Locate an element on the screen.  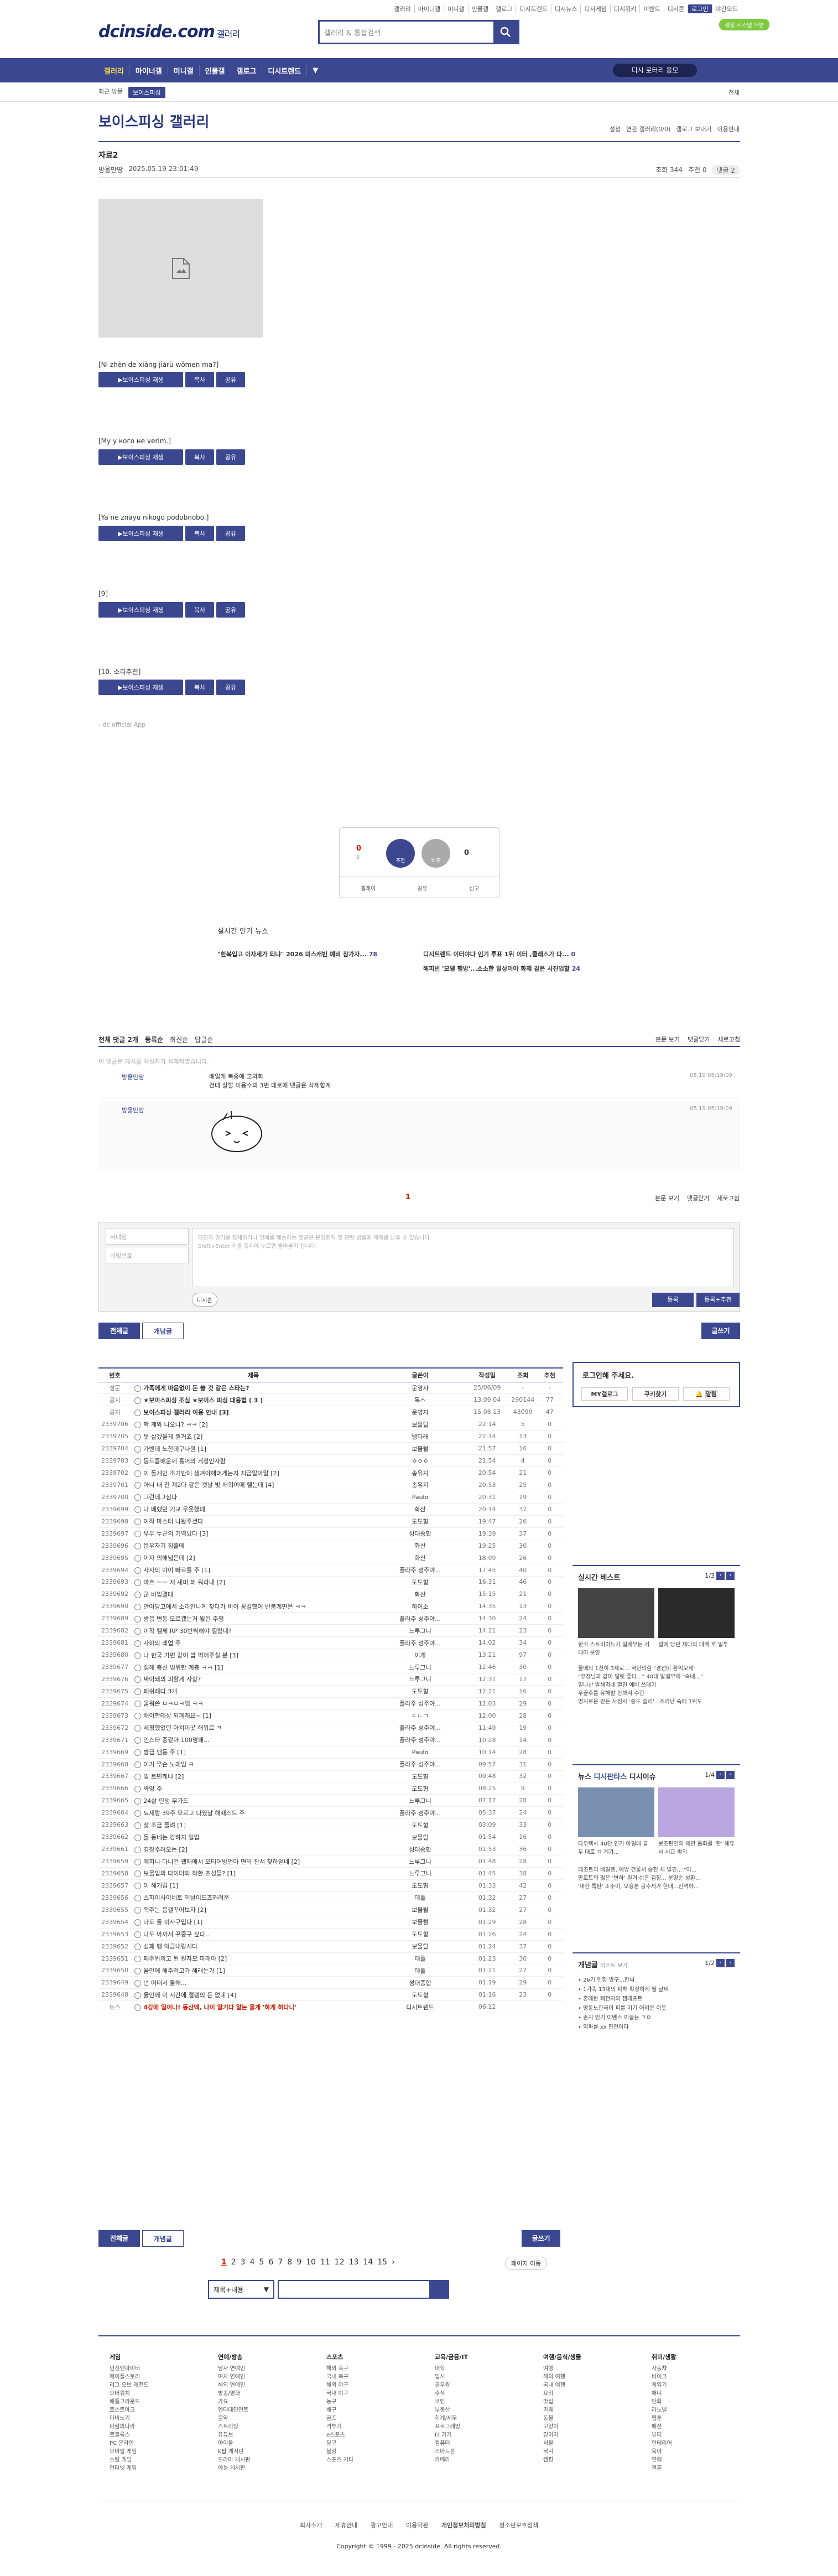
row-writer: 독스 is located at coordinates (420, 1400).